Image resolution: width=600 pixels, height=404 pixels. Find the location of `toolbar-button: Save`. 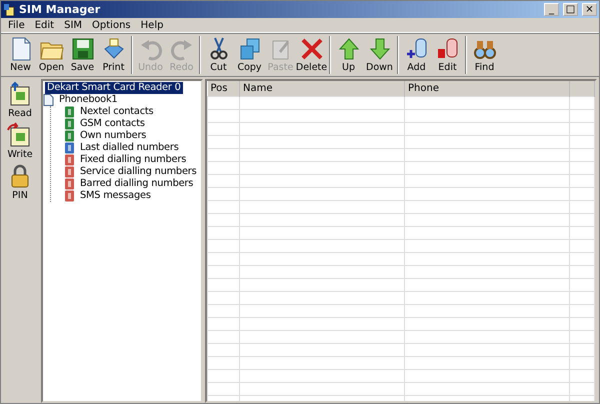

toolbar-button: Save is located at coordinates (82, 55).